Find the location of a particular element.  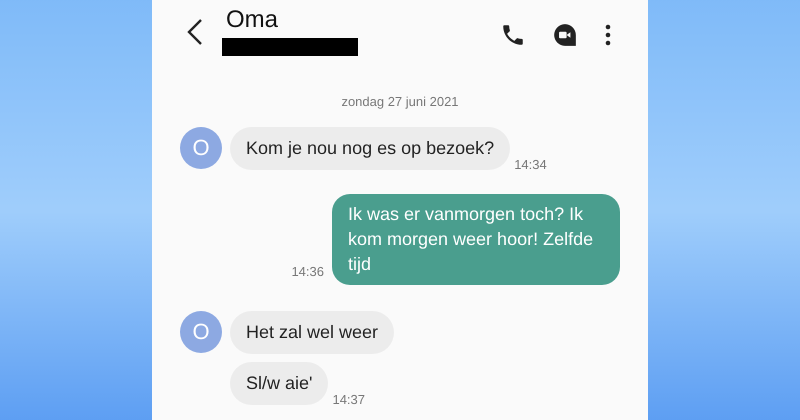

message-time: 14:36 is located at coordinates (307, 271).